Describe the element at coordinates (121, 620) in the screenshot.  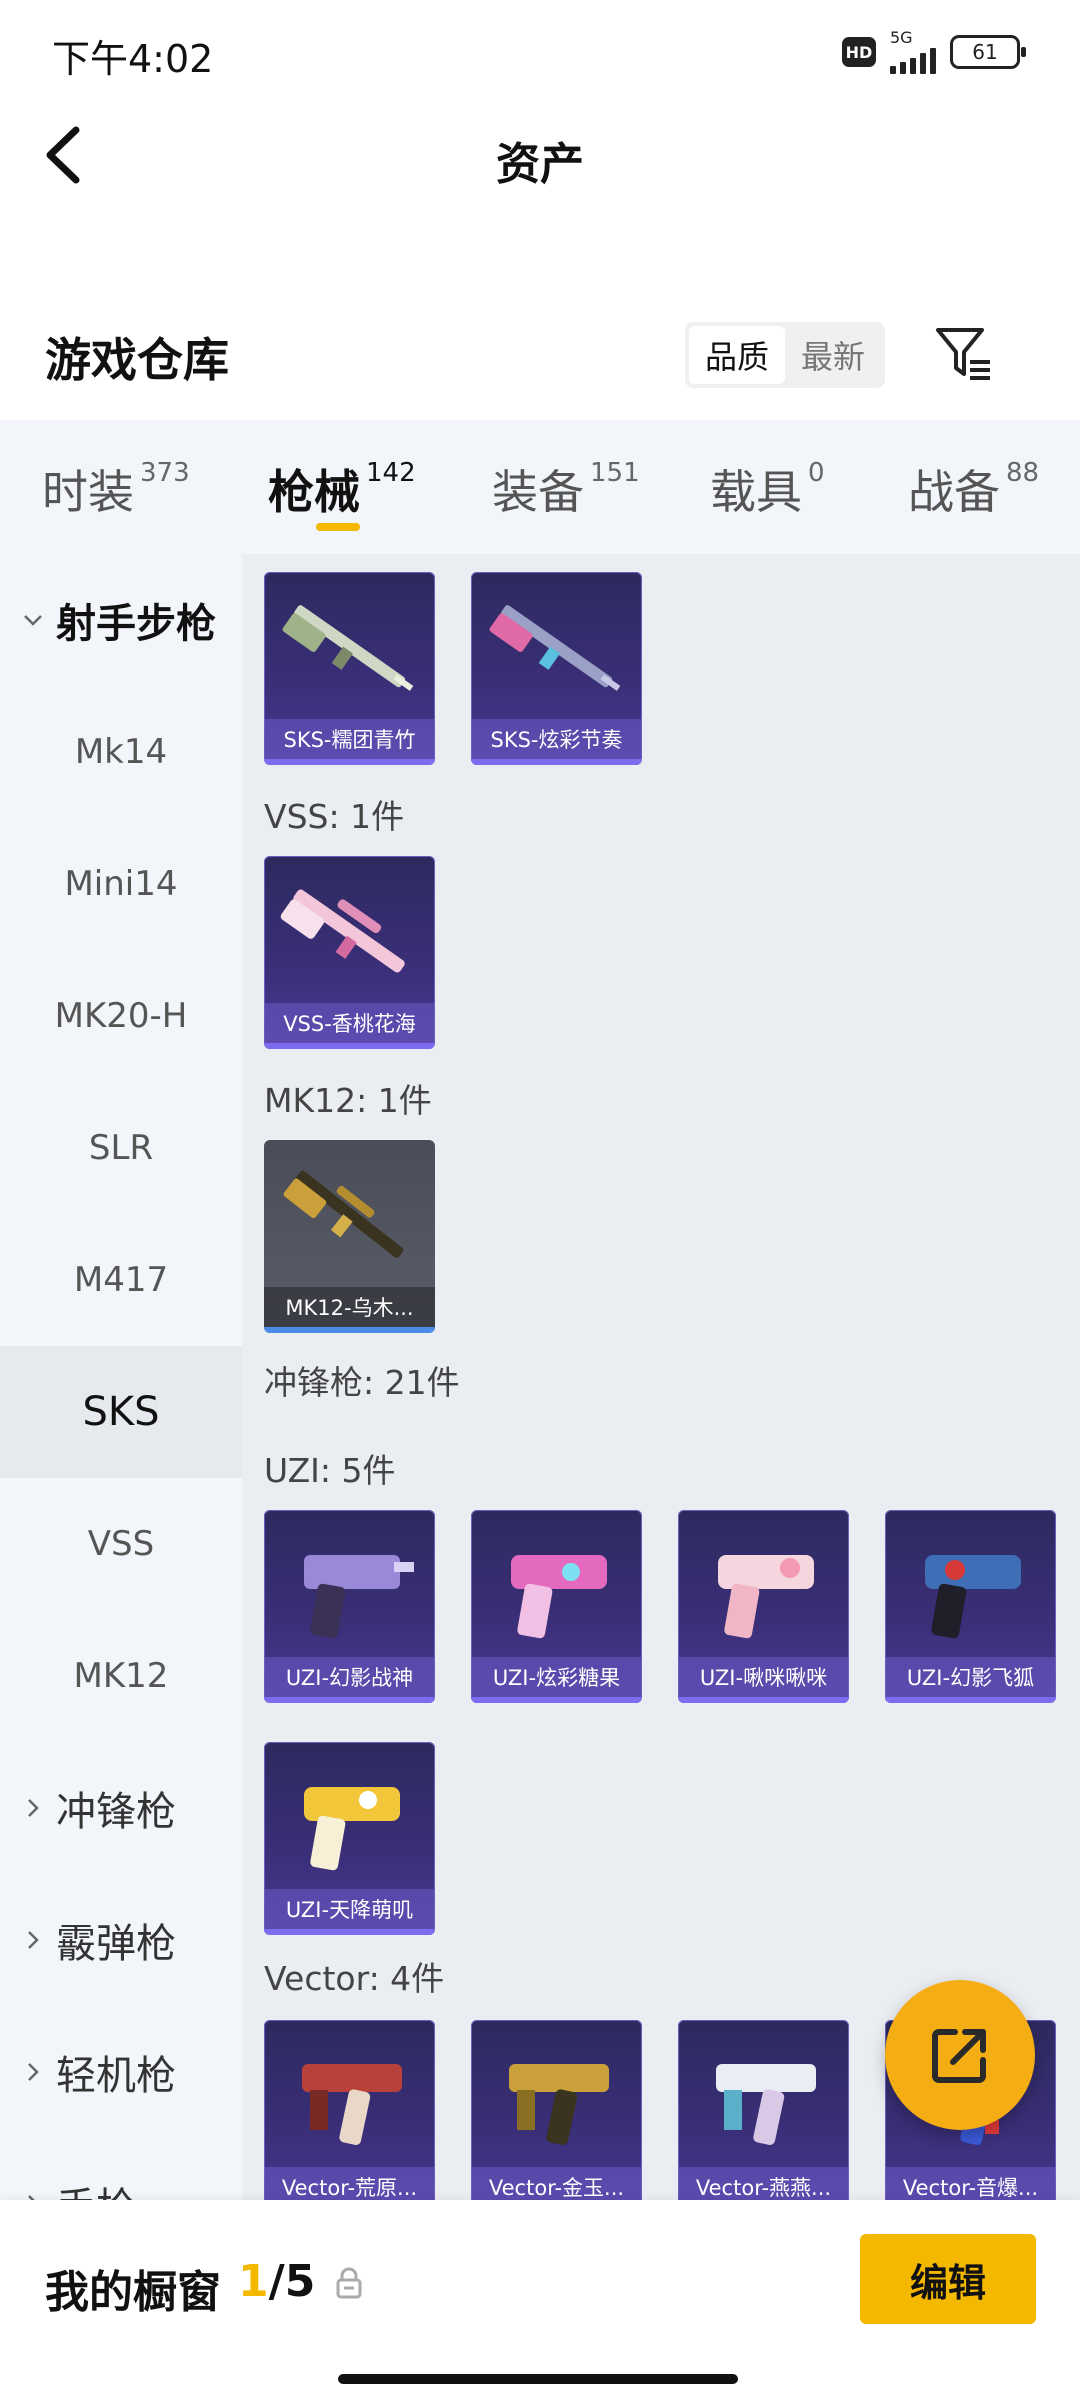
I see `sidebar-group-marksman: 射手步枪` at that location.